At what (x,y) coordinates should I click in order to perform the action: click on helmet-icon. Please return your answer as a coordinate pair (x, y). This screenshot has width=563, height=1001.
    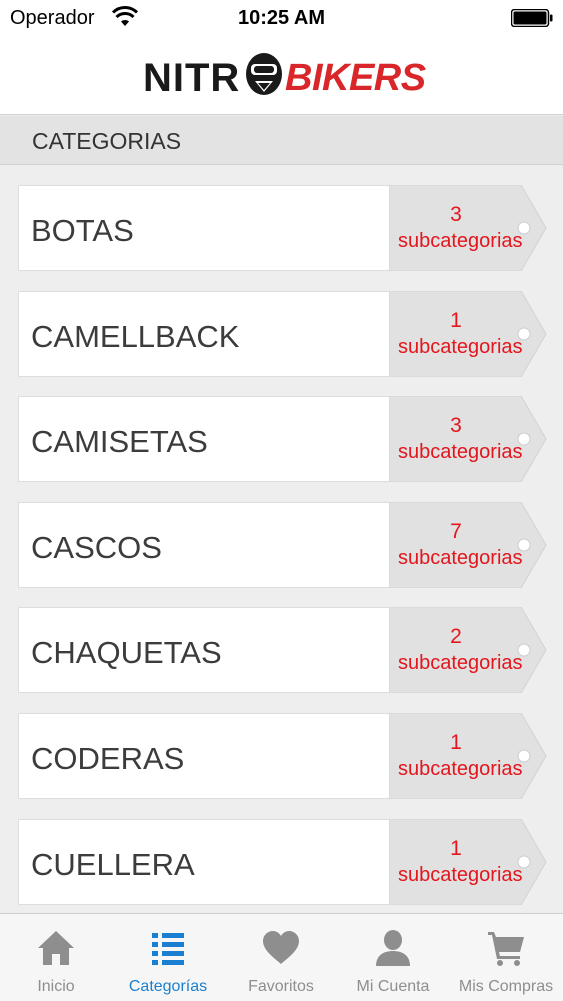
    Looking at the image, I should click on (264, 74).